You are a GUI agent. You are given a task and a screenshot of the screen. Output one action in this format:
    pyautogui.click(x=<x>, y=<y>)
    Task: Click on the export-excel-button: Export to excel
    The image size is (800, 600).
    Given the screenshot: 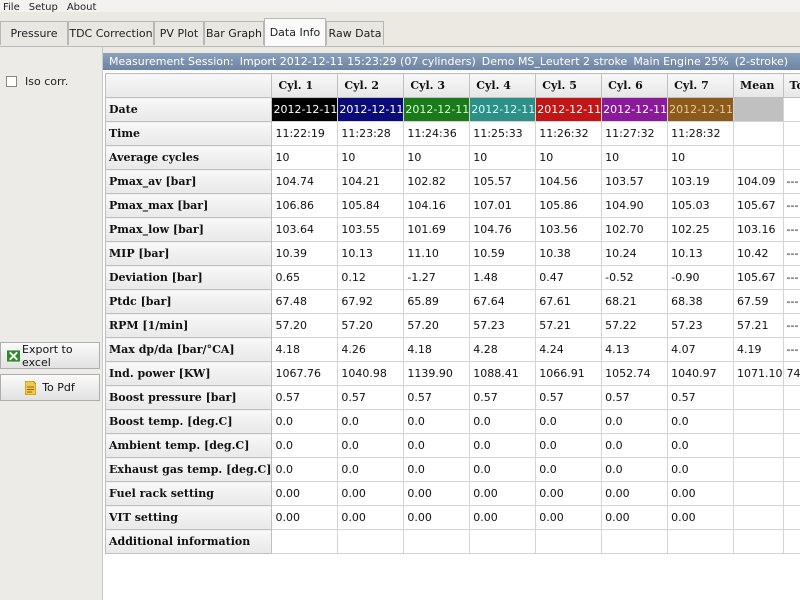 What is the action you would take?
    pyautogui.click(x=50, y=355)
    